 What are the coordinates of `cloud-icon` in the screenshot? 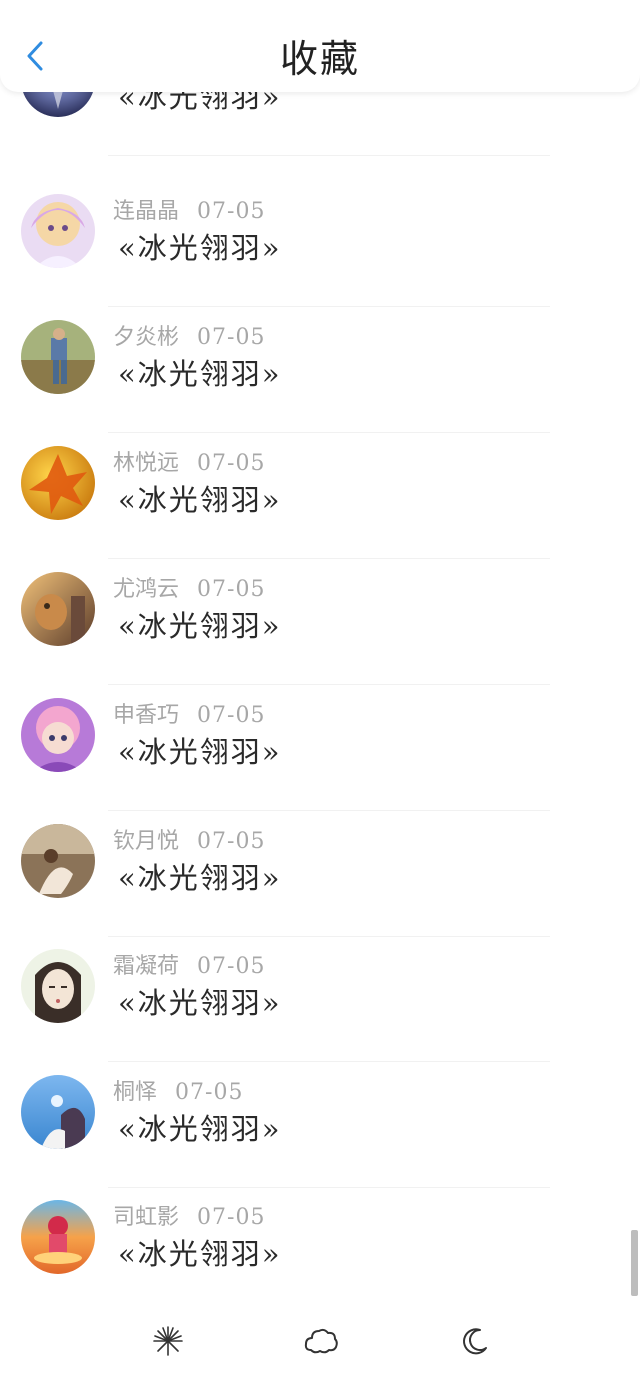 It's located at (321, 1341).